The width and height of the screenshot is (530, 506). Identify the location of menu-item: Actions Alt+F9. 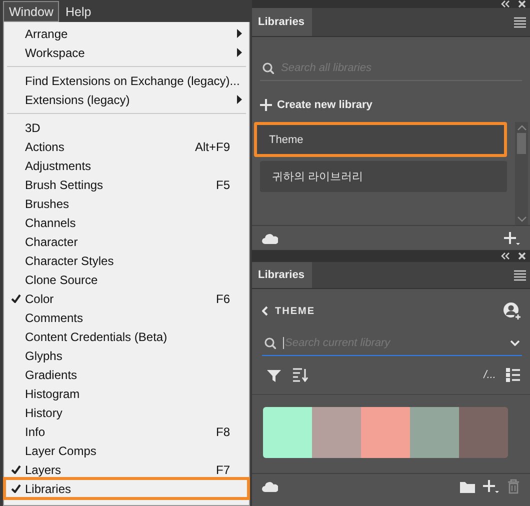
(126, 146).